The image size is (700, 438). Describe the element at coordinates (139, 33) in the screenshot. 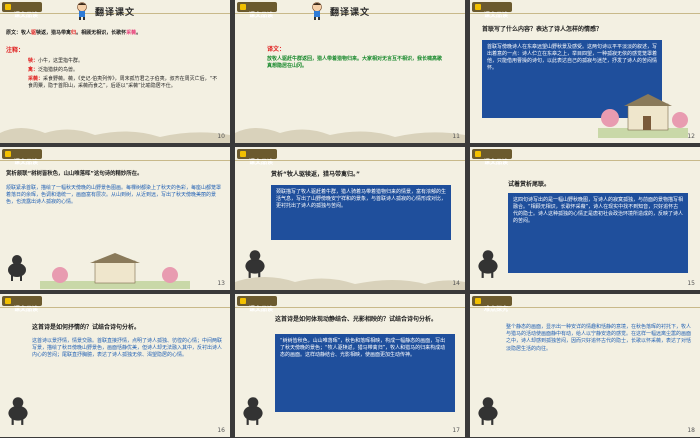

I see `text-part: 。` at that location.